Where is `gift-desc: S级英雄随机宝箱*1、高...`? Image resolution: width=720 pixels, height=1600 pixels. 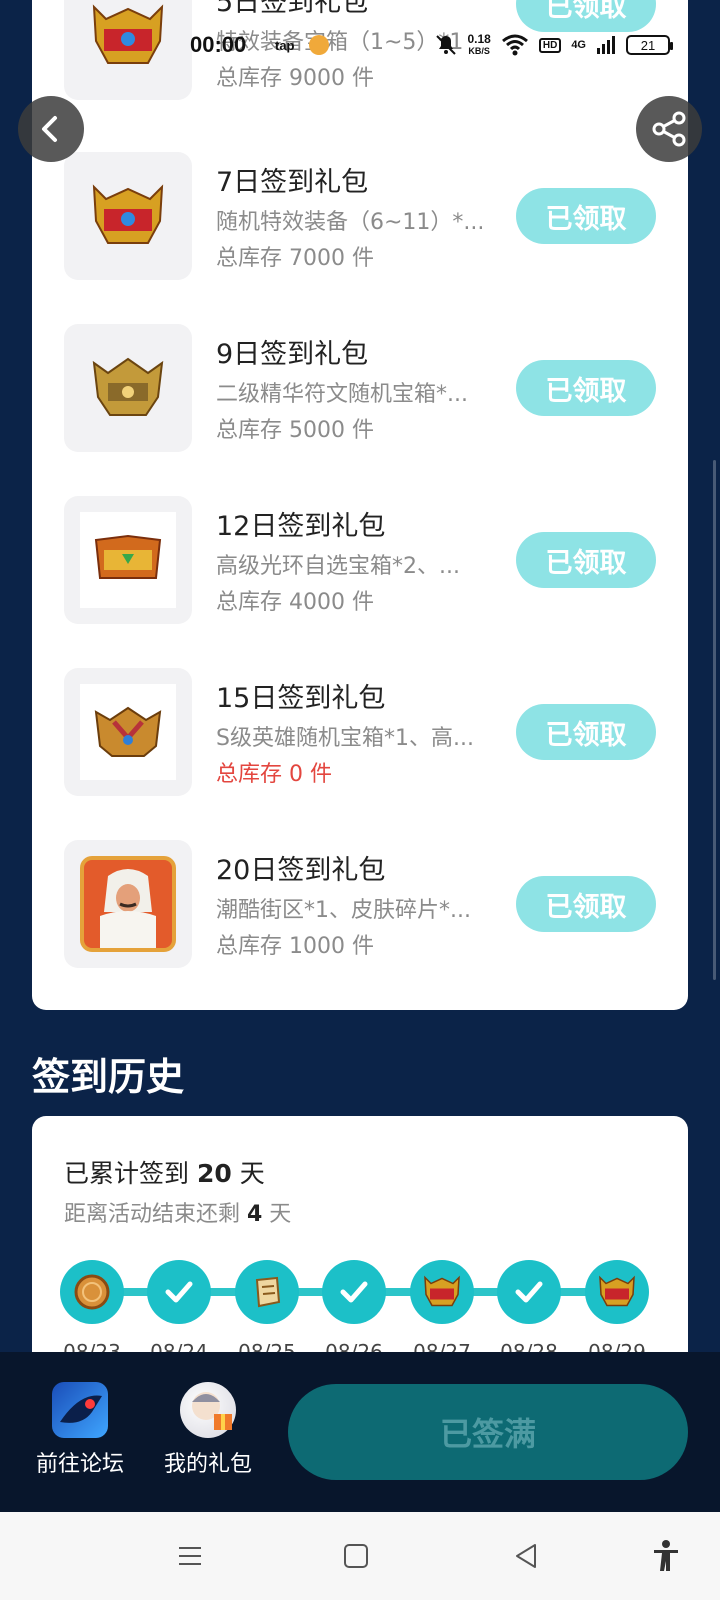 gift-desc: S级英雄随机宝箱*1、高... is located at coordinates (345, 738).